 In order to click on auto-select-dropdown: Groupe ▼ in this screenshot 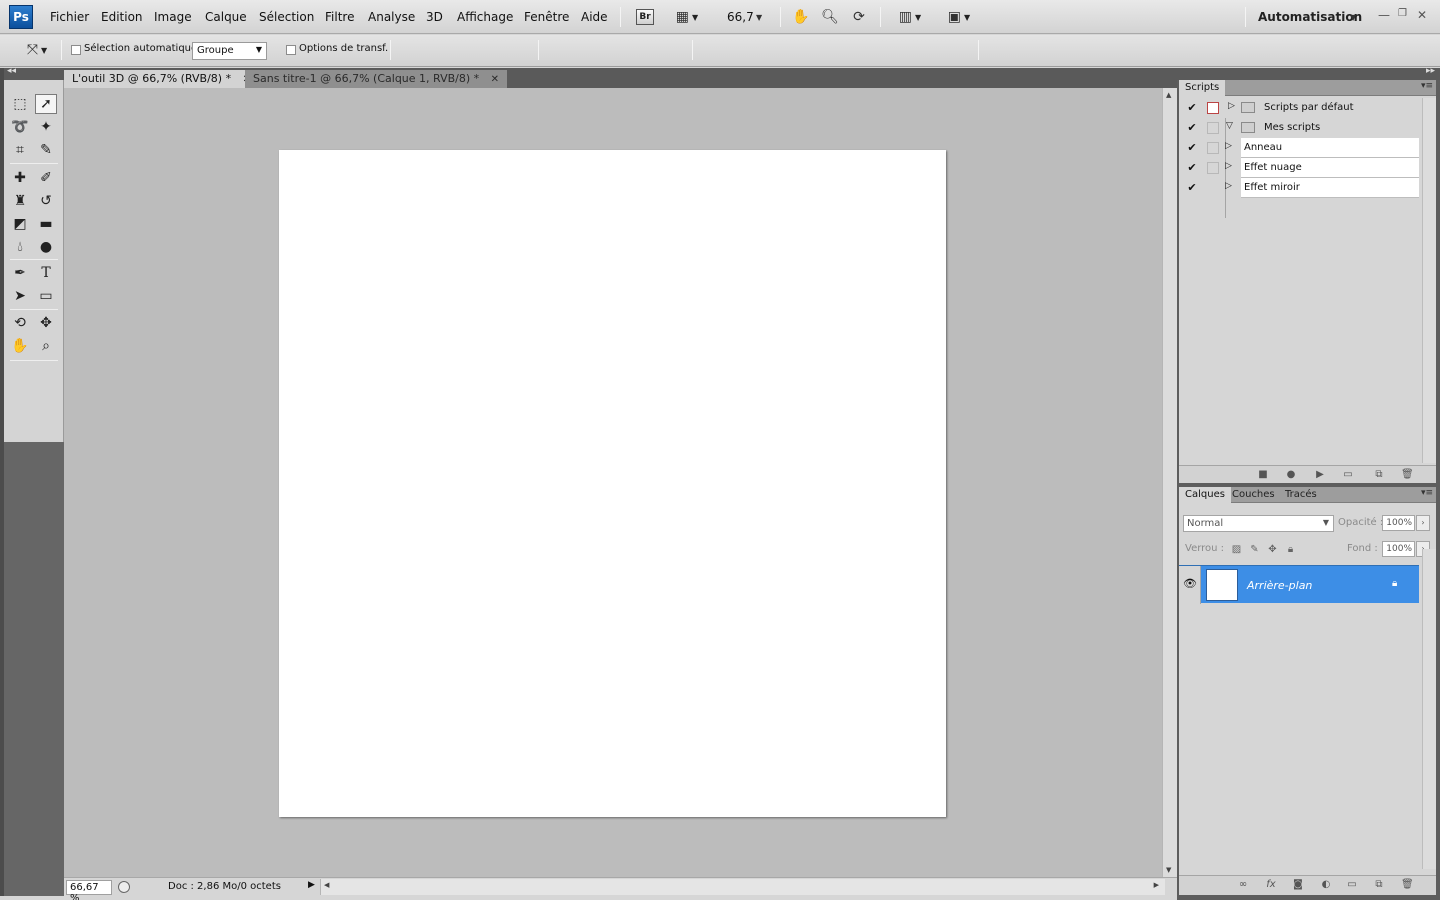, I will do `click(229, 51)`.